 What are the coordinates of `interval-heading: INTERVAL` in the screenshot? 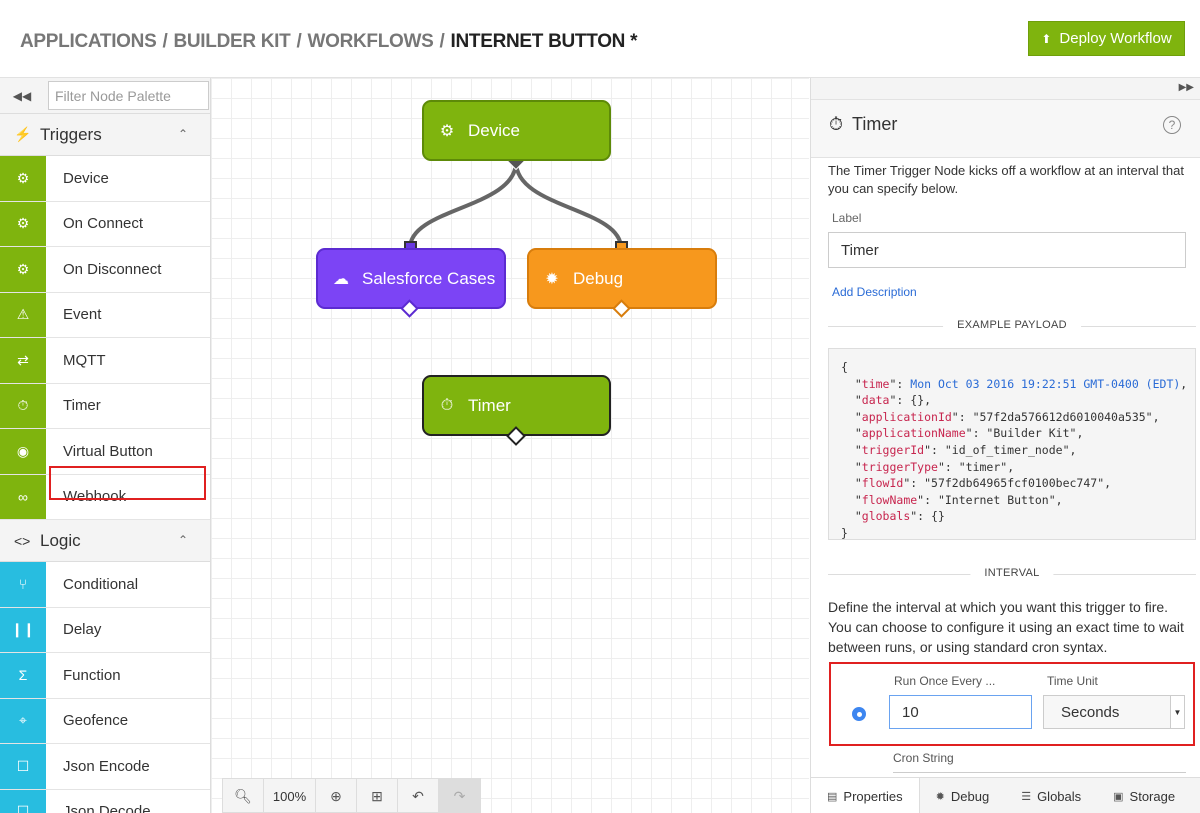 It's located at (1012, 573).